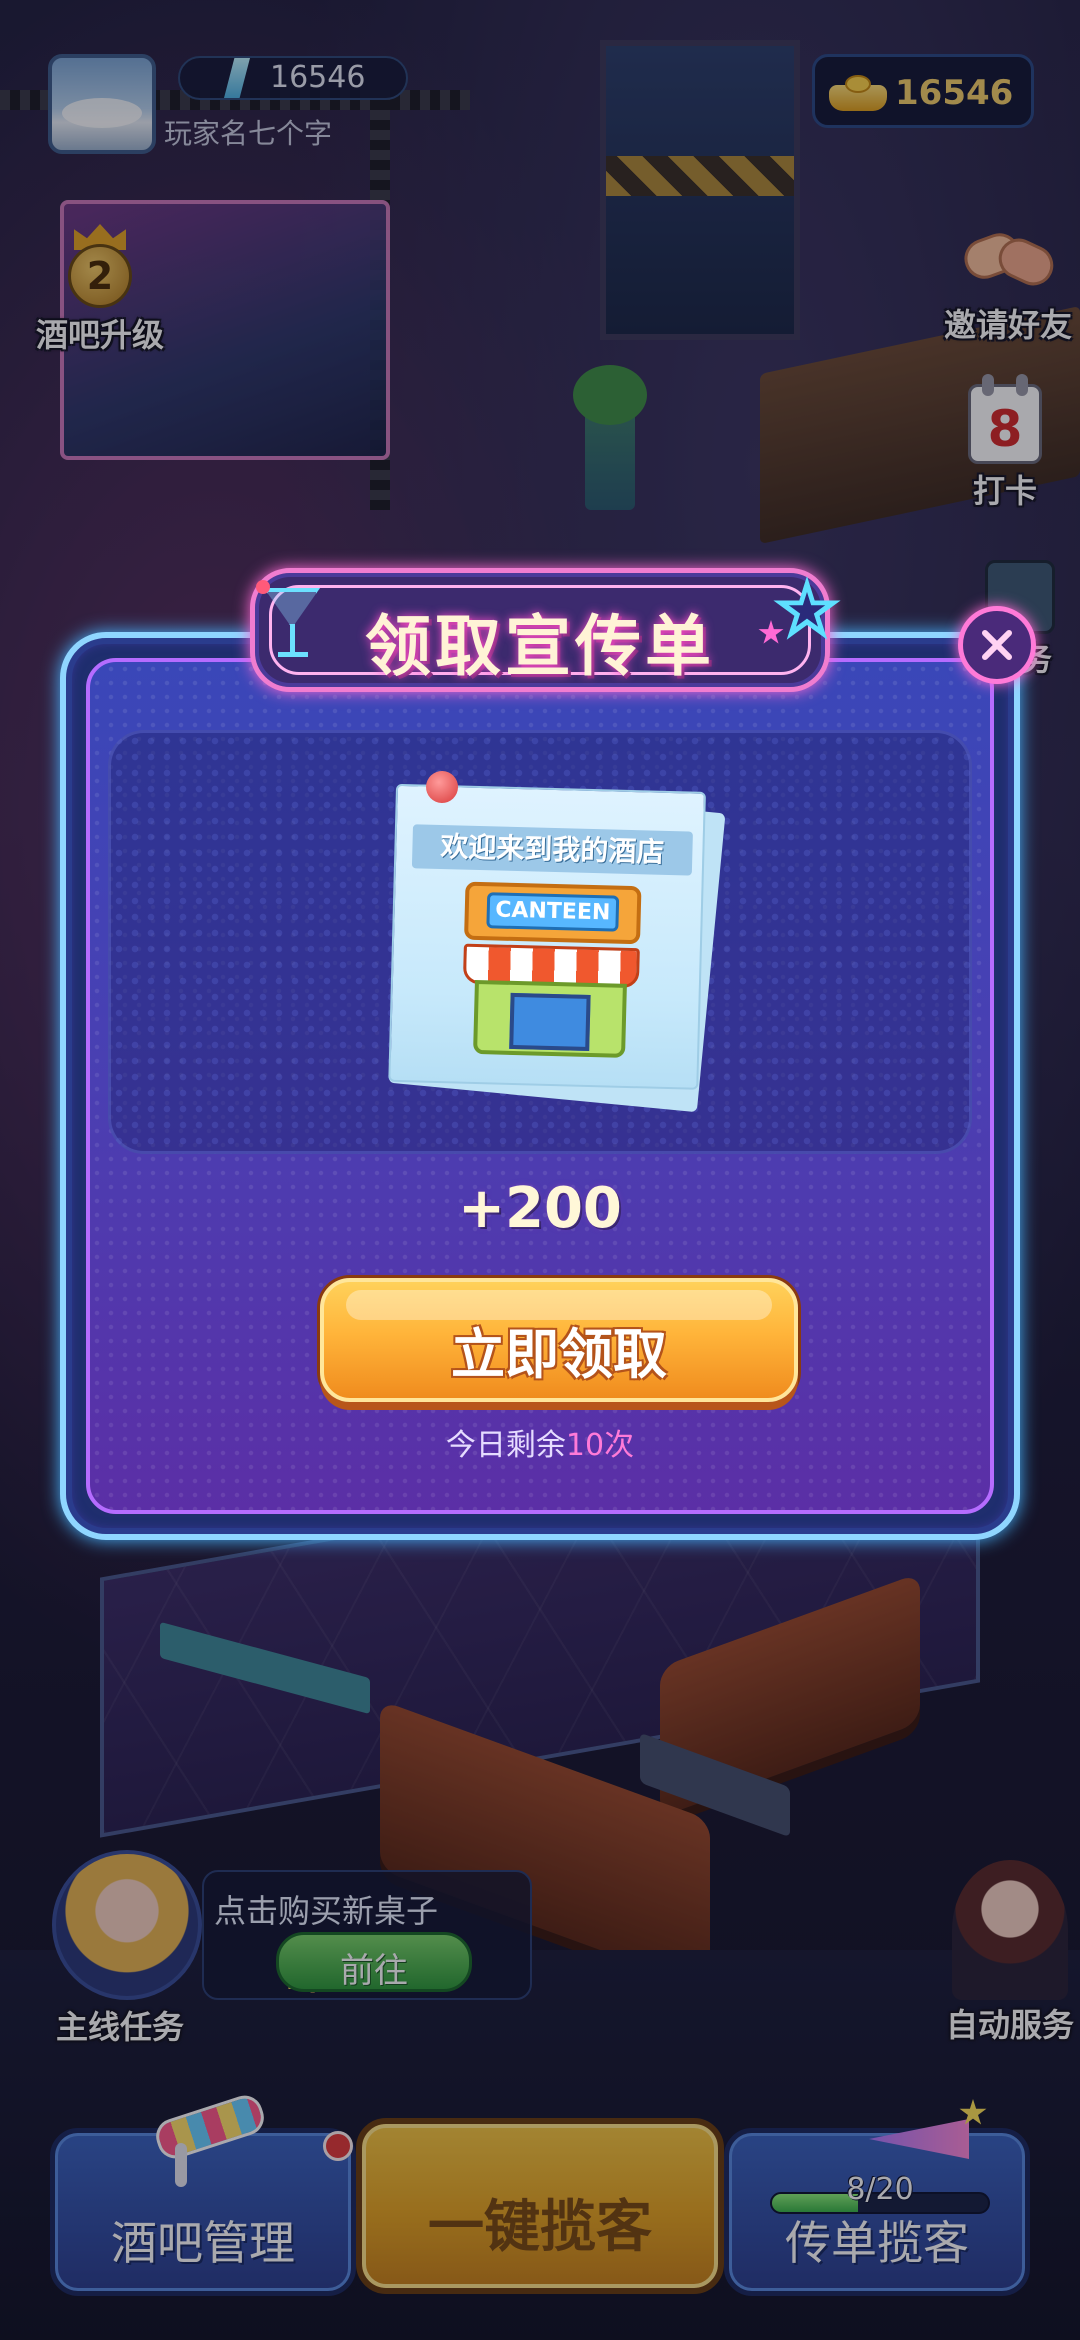 The image size is (1080, 2340). What do you see at coordinates (552, 850) in the screenshot?
I see `flyer-headline: 欢迎来到我的酒店` at bounding box center [552, 850].